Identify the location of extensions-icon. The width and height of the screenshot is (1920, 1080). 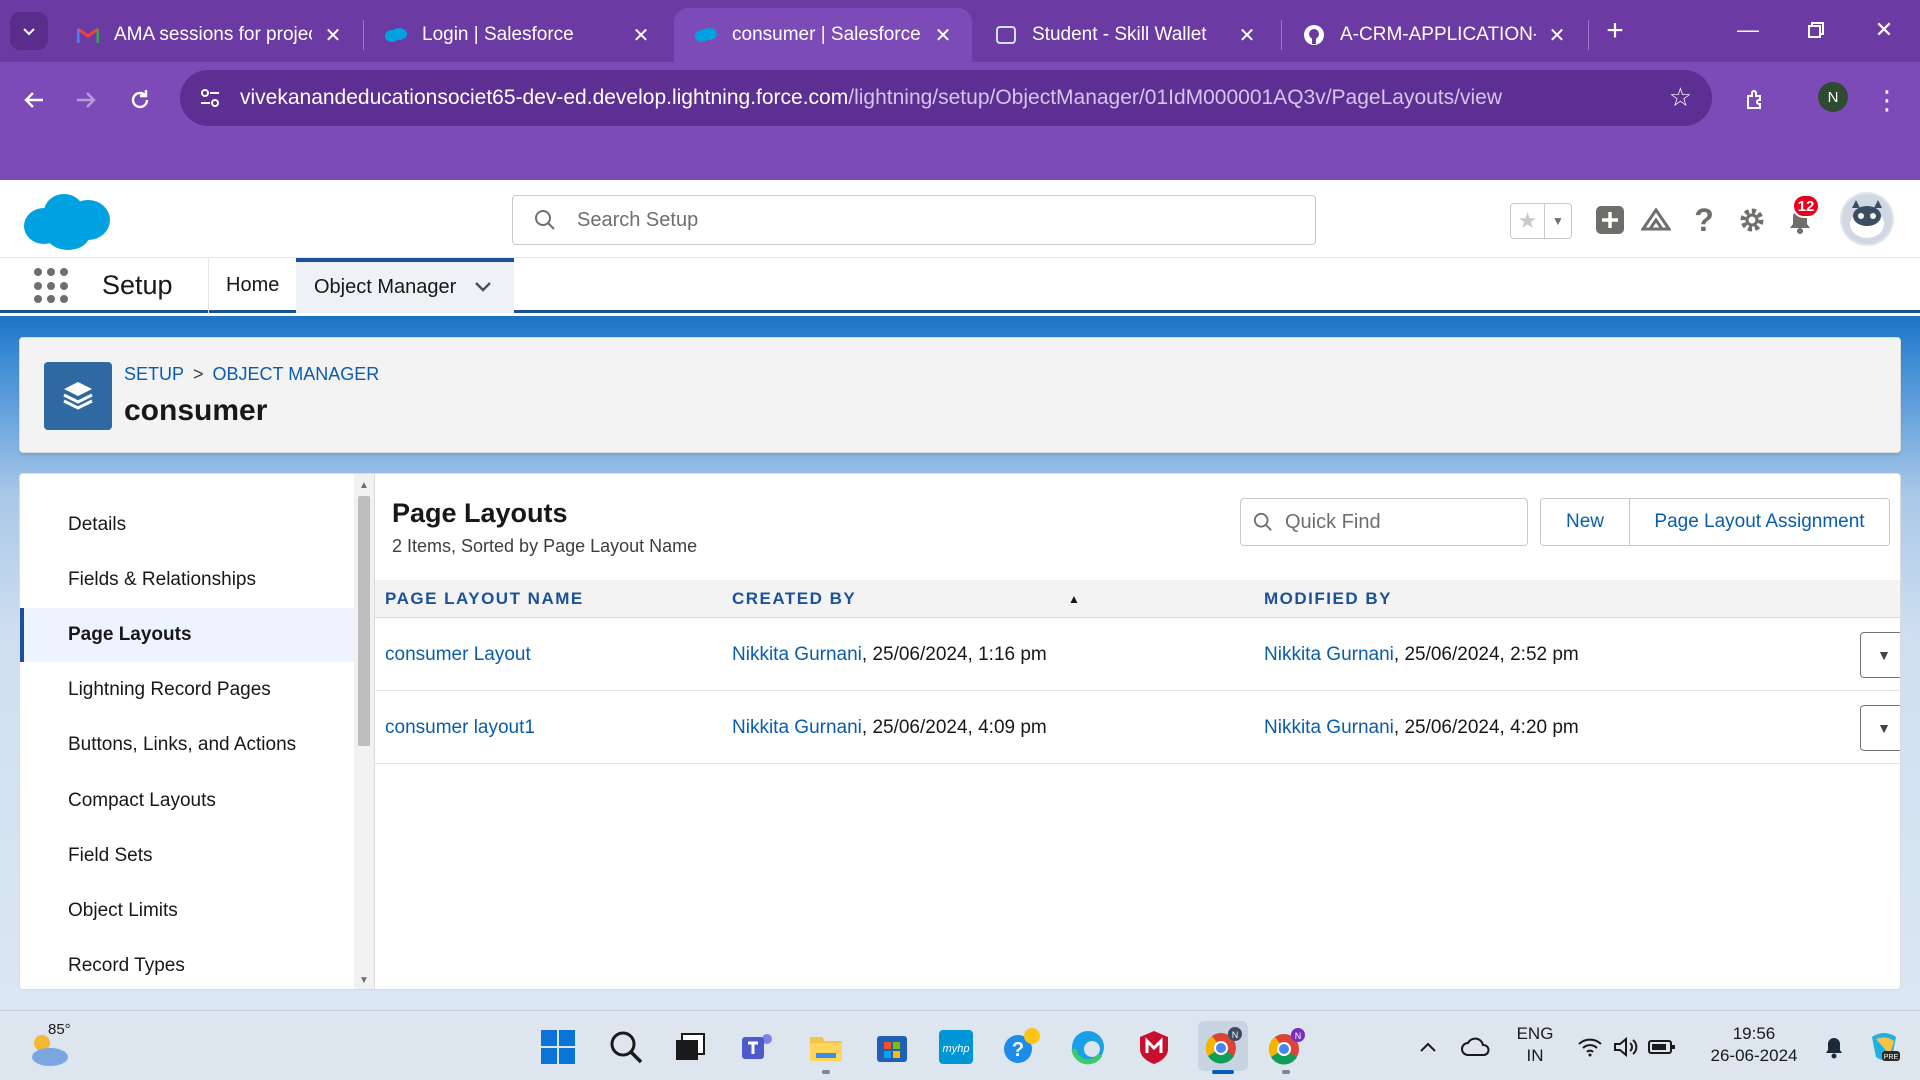
(1756, 100).